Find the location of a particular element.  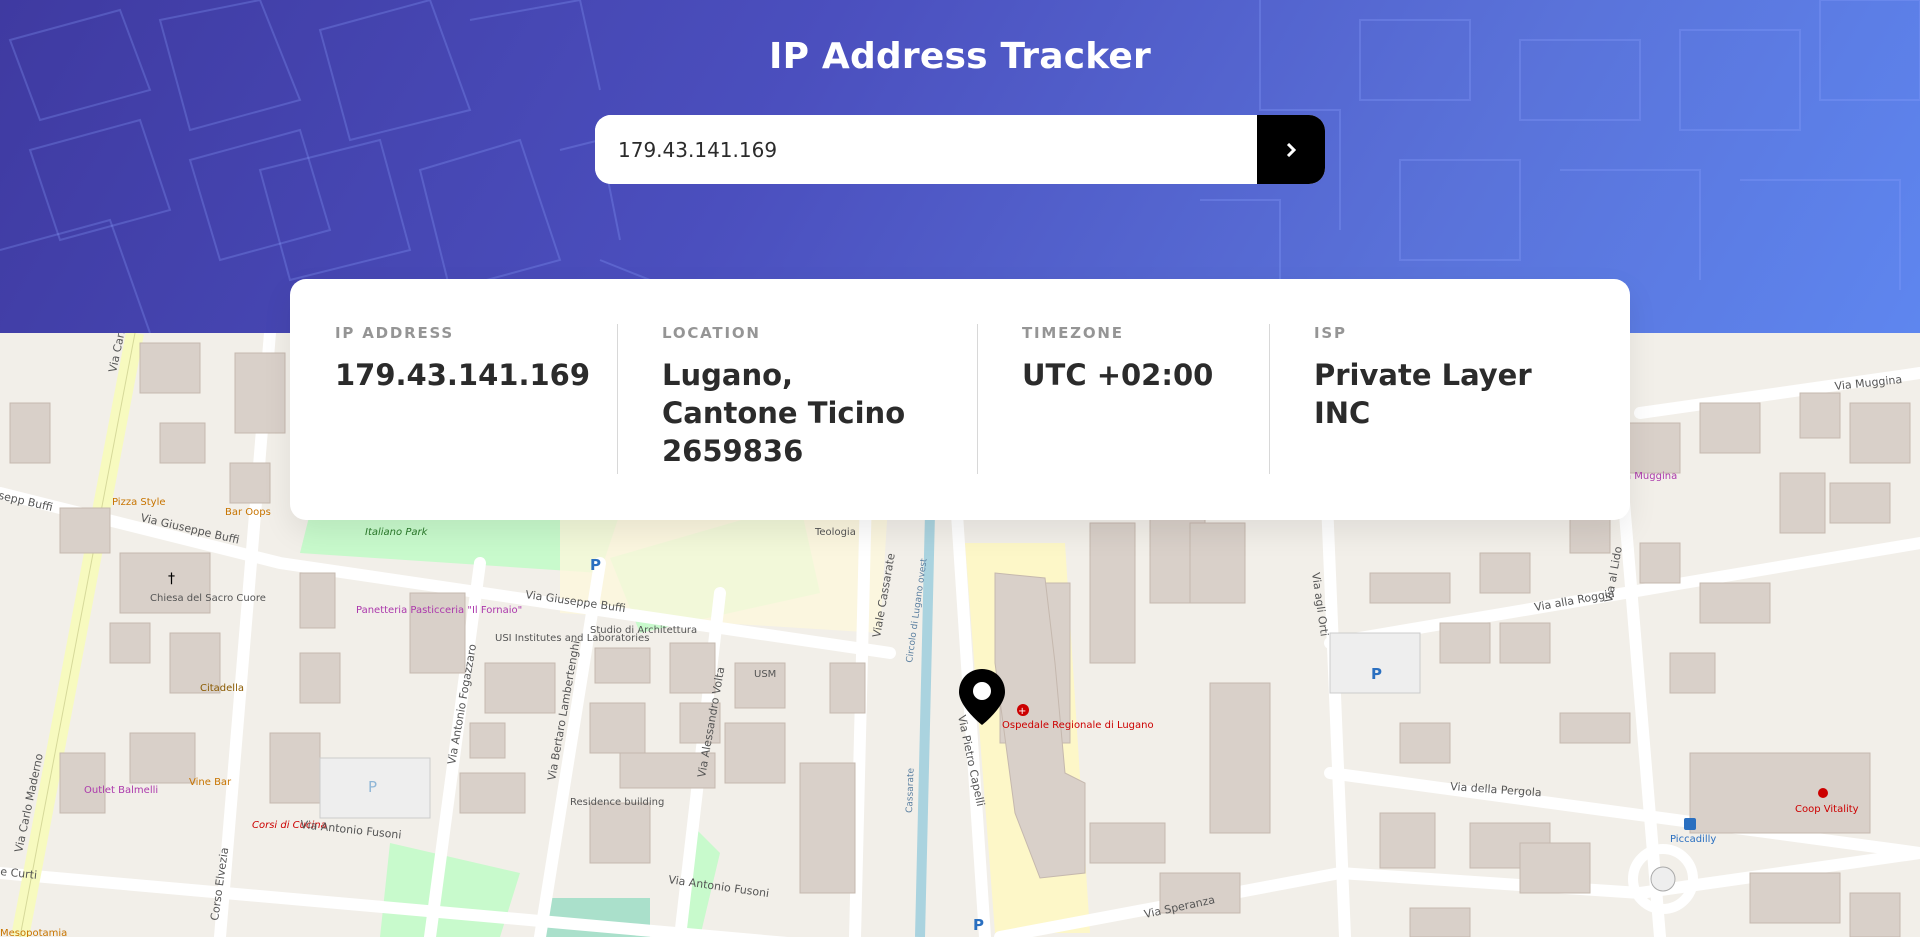

ip-address-stat: IP ADDRESS 179.43.141.169 is located at coordinates (453, 422).